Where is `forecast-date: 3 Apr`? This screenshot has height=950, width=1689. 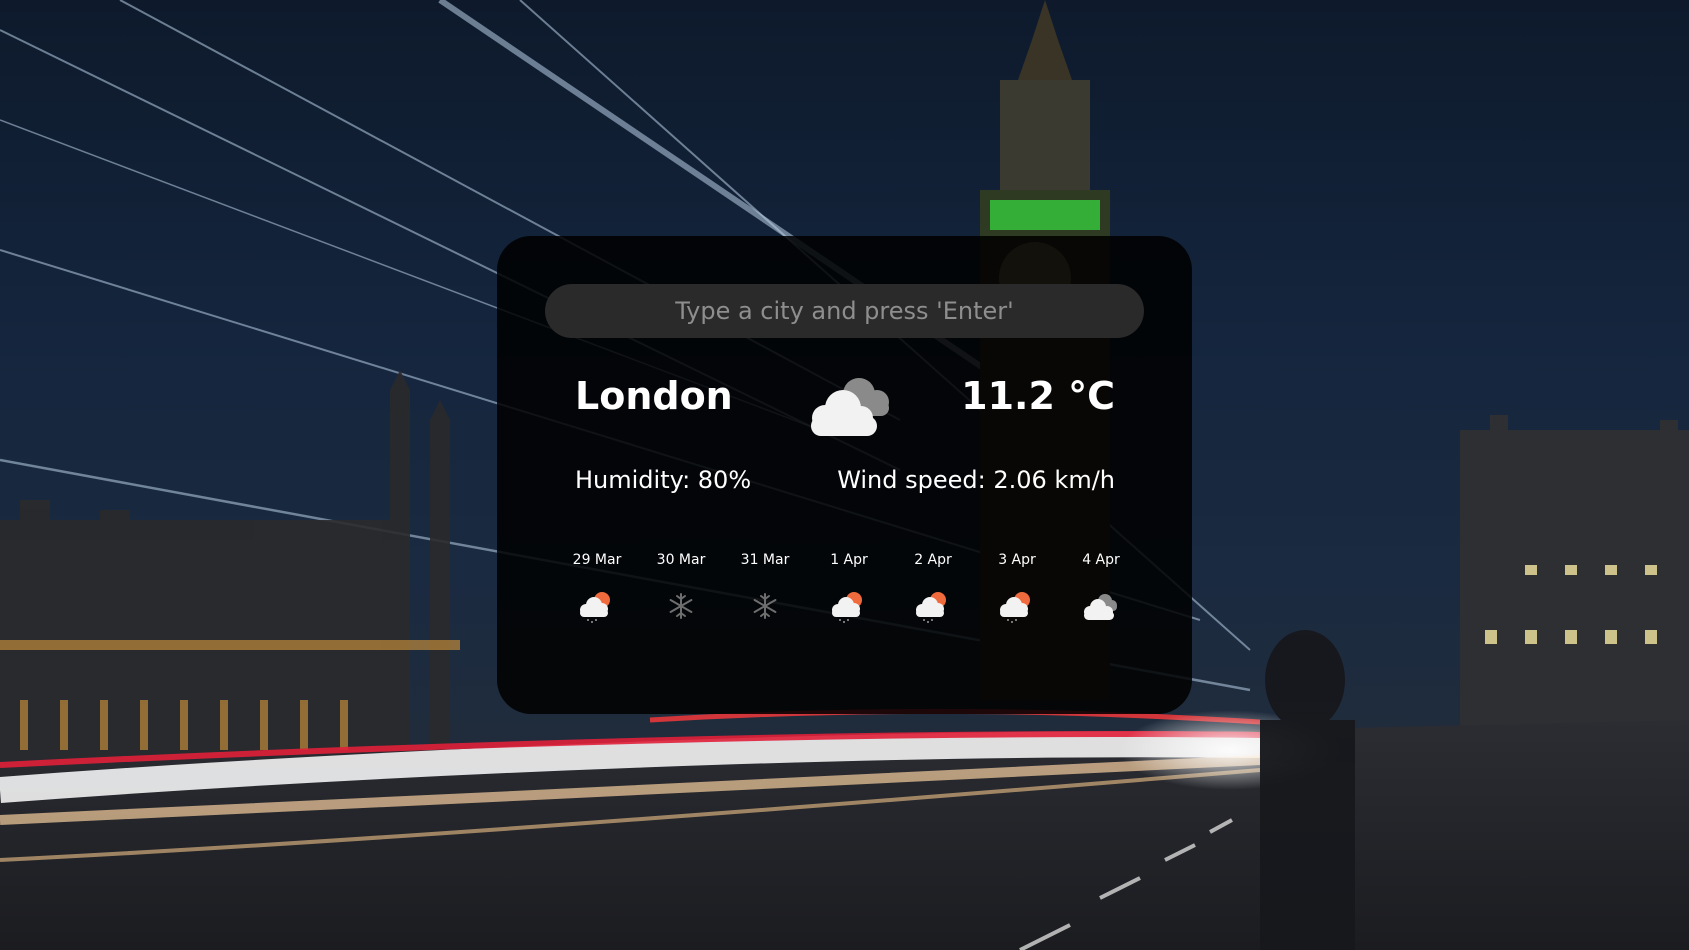 forecast-date: 3 Apr is located at coordinates (1017, 560).